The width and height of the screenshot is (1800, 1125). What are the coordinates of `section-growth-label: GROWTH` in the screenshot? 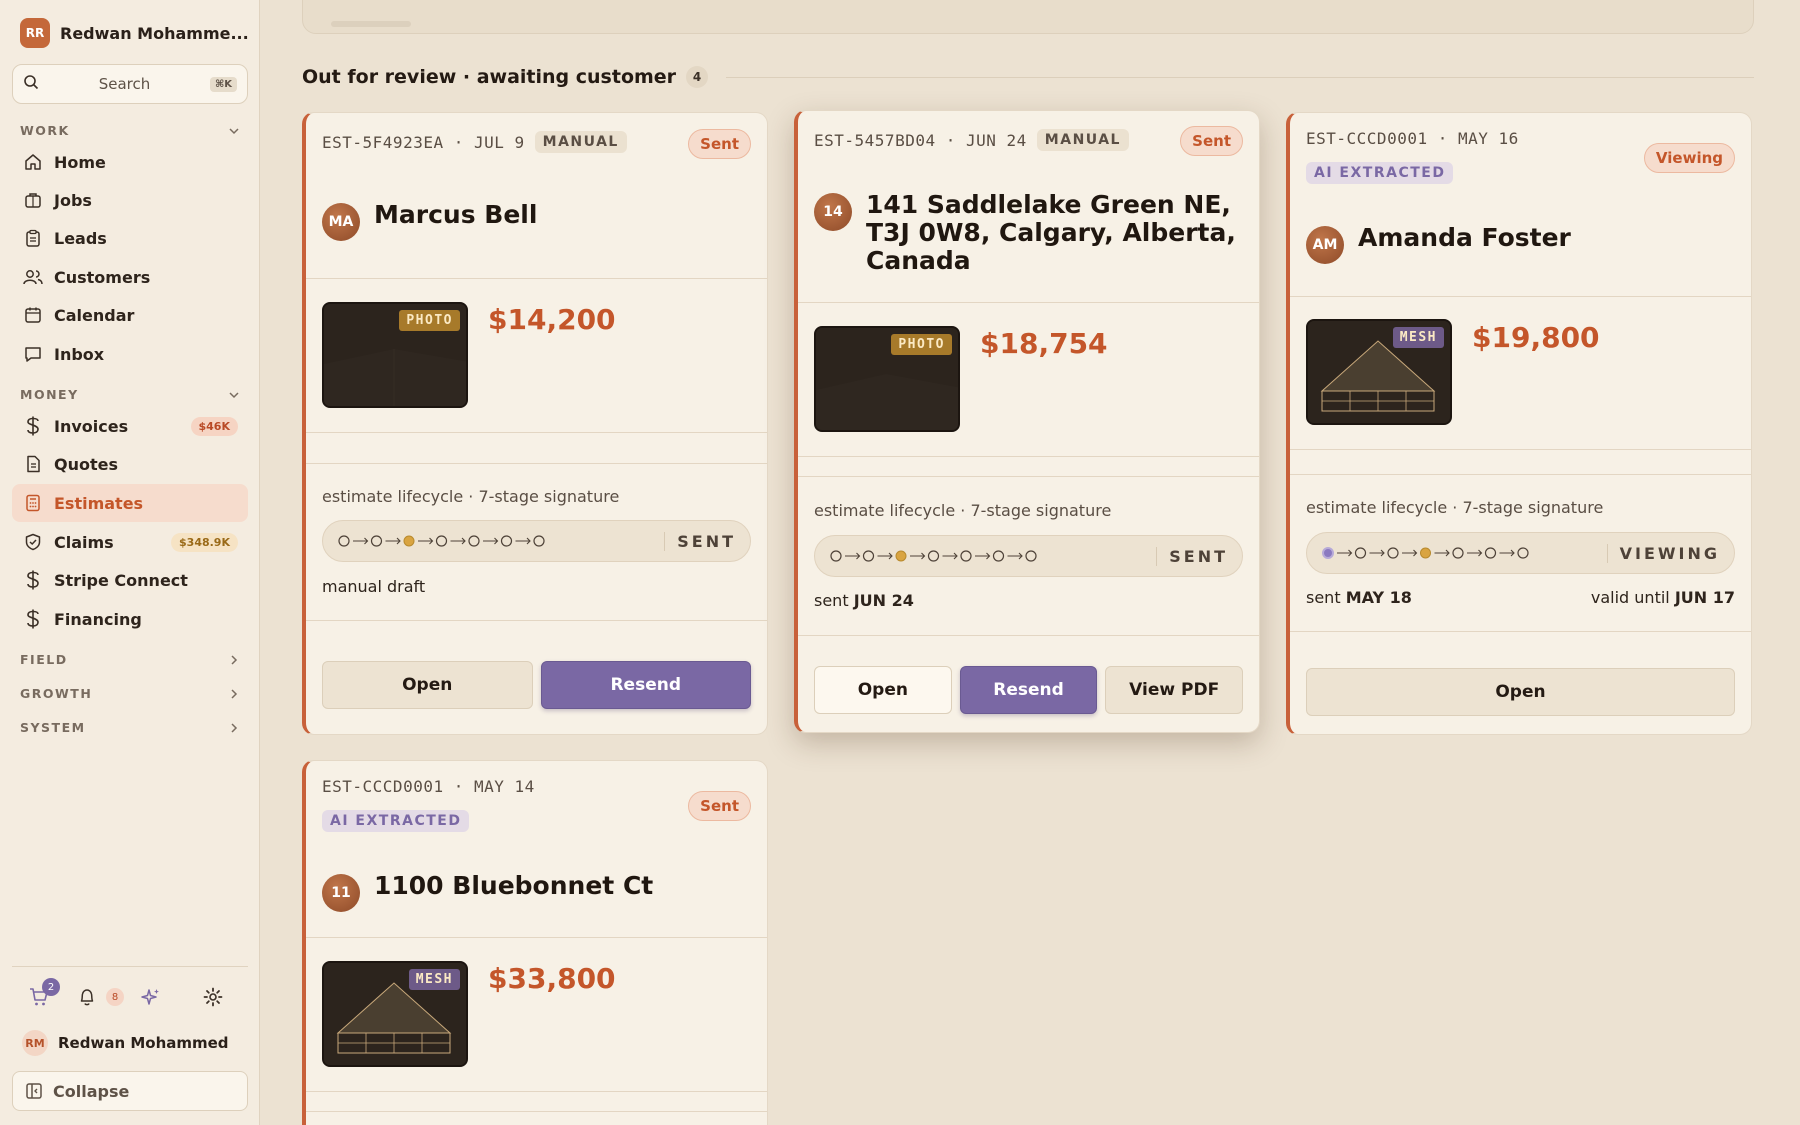 It's located at (56, 693).